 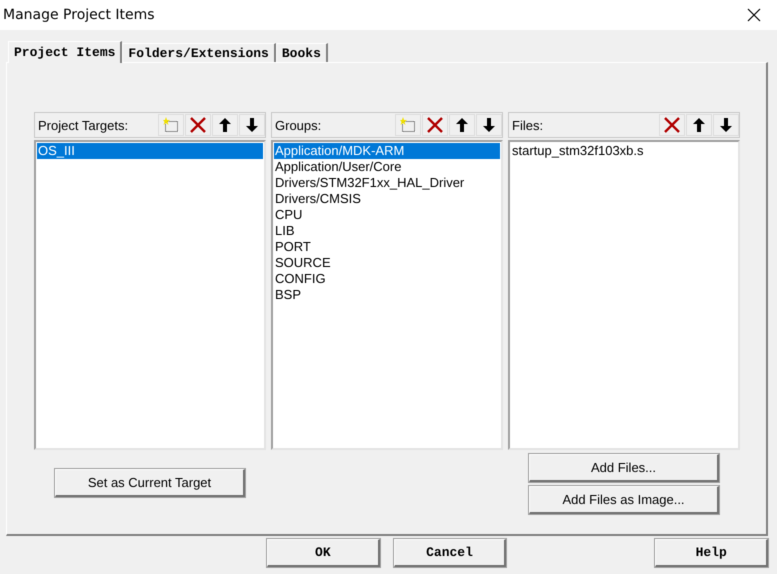 What do you see at coordinates (79, 15) in the screenshot?
I see `window-title: Manage Project Items` at bounding box center [79, 15].